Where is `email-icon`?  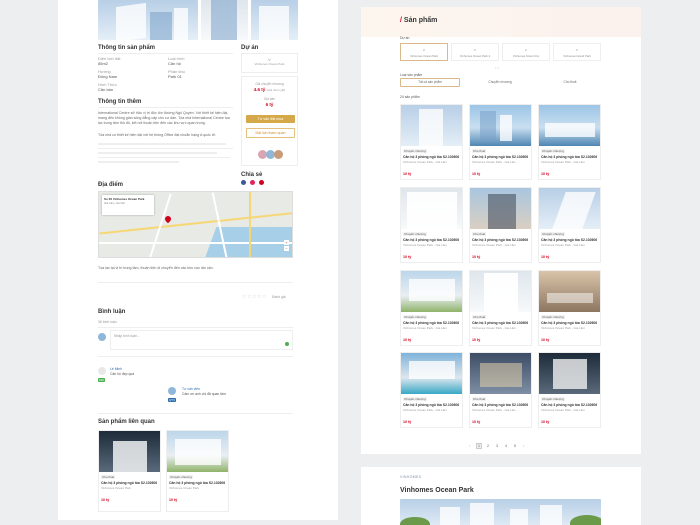 email-icon is located at coordinates (261, 182).